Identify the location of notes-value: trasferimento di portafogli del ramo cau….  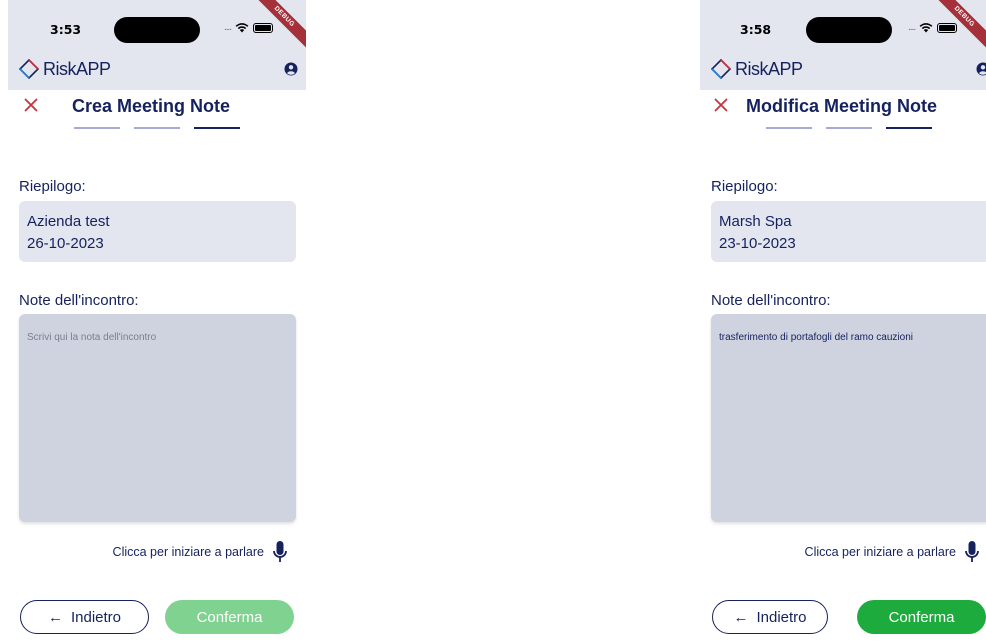
(816, 337).